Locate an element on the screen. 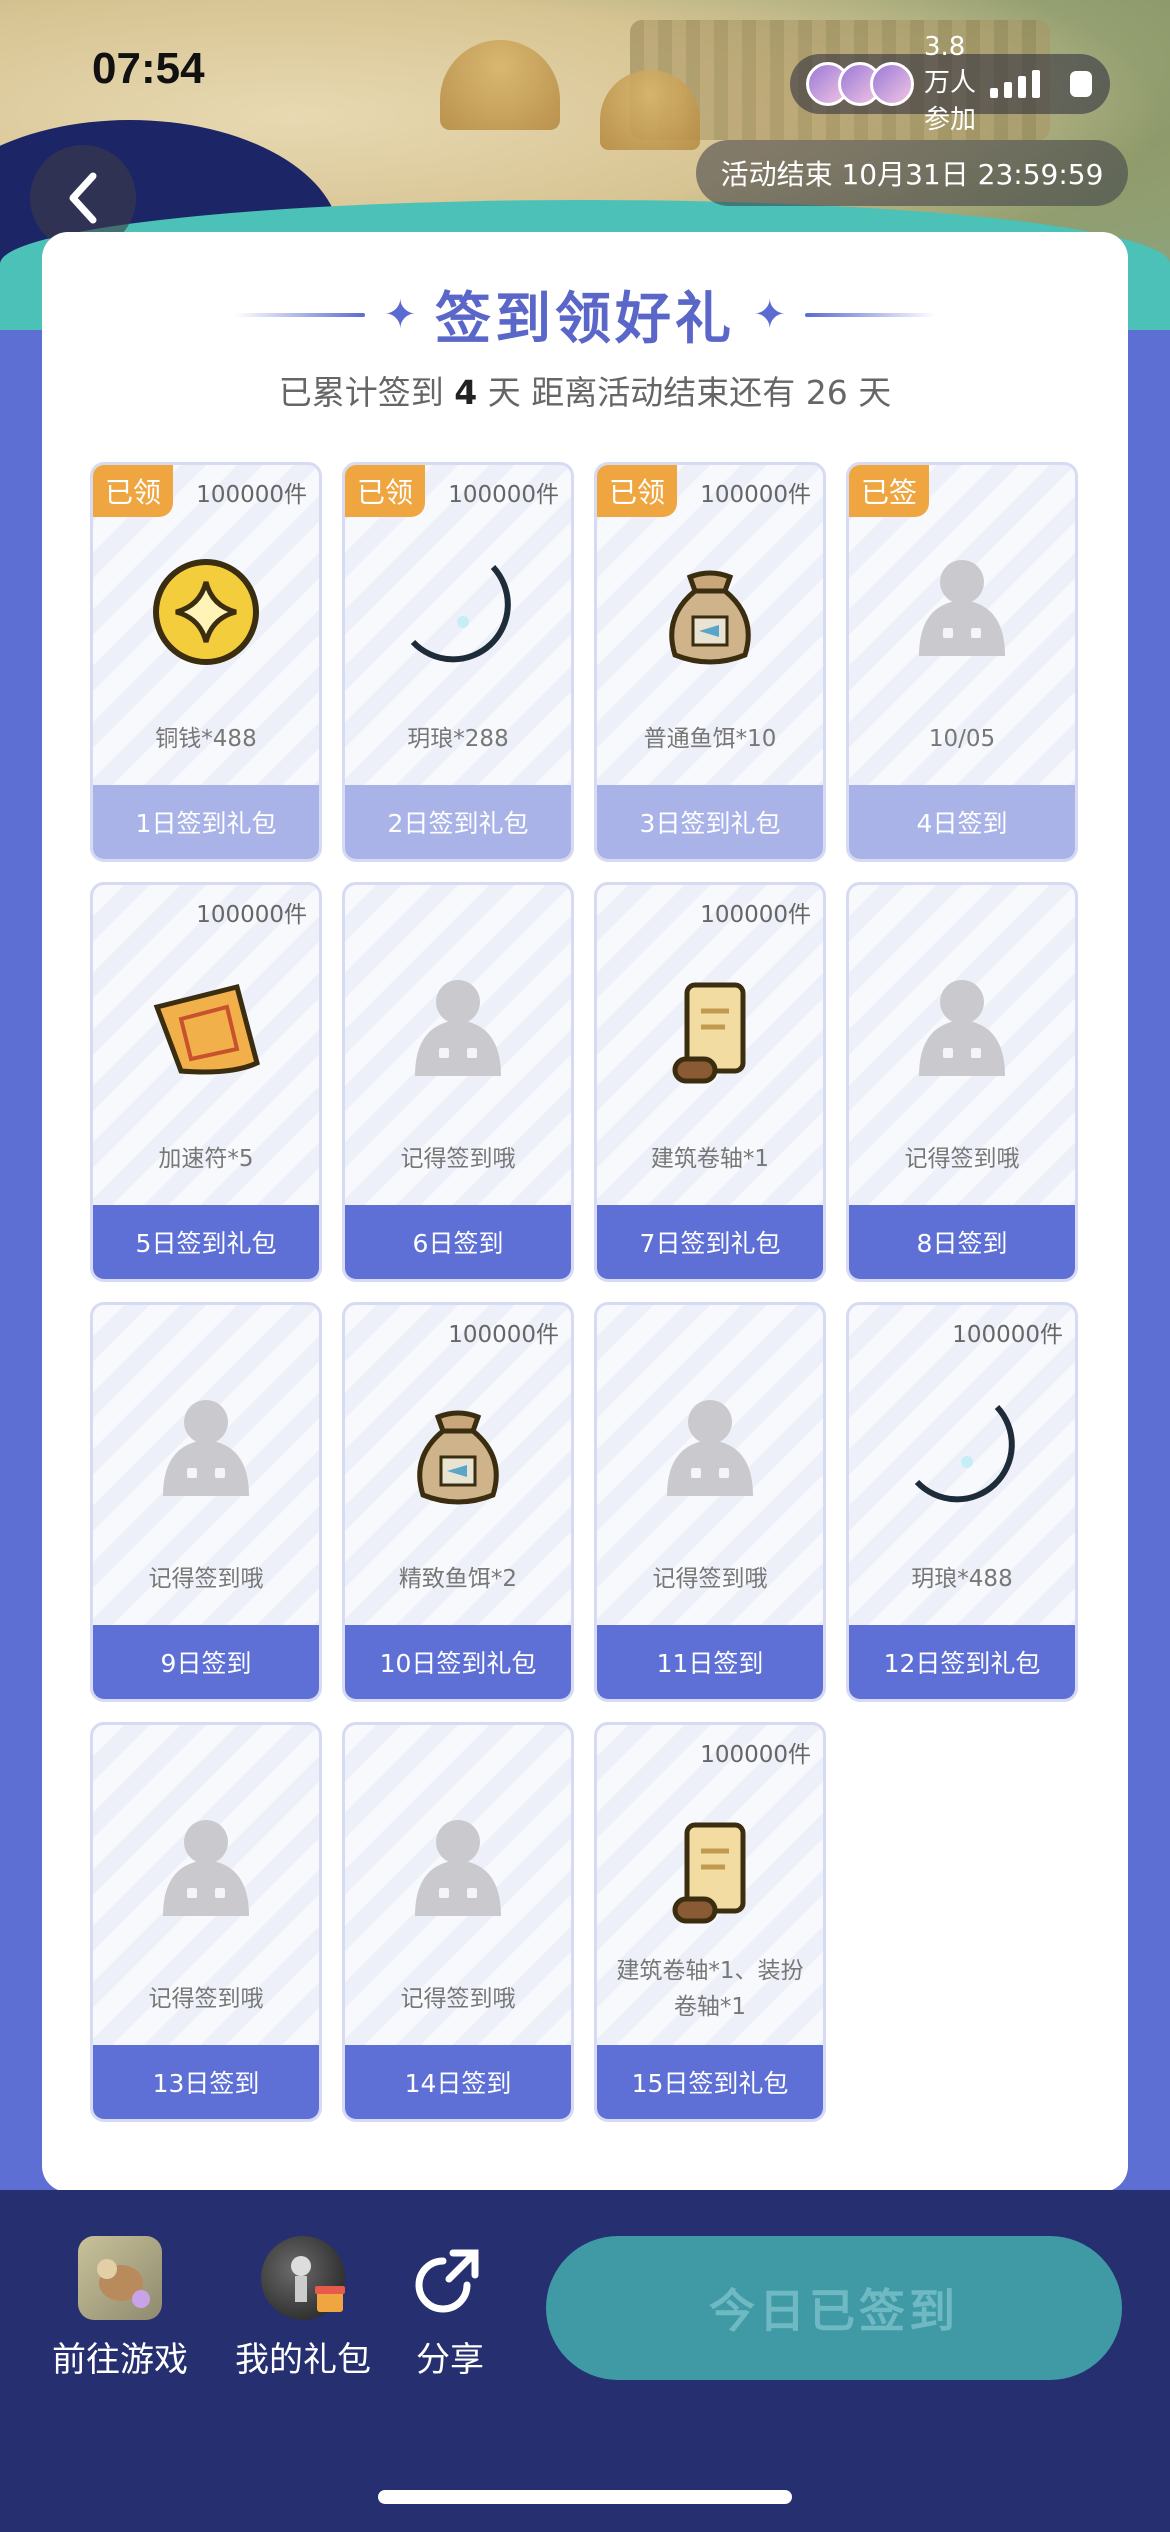 This screenshot has width=1170, height=2532. day-label: 11日签到 is located at coordinates (710, 1662).